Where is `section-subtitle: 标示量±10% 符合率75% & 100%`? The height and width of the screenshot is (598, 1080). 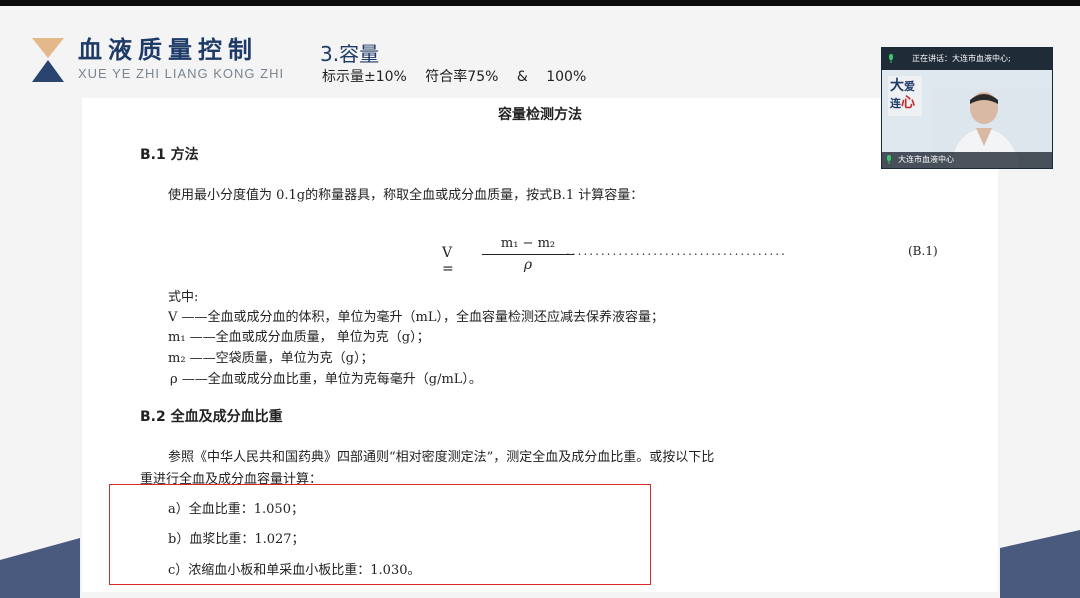 section-subtitle: 标示量±10% 符合率75% & 100% is located at coordinates (454, 77).